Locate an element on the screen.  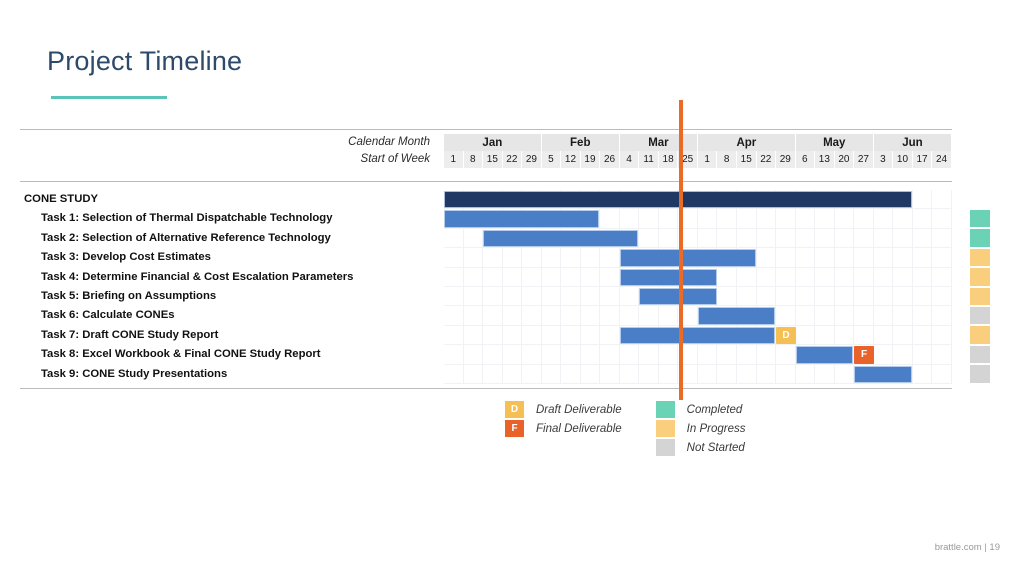
task-row-label: Task 5: Briefing on Assumptions is located at coordinates (234, 296).